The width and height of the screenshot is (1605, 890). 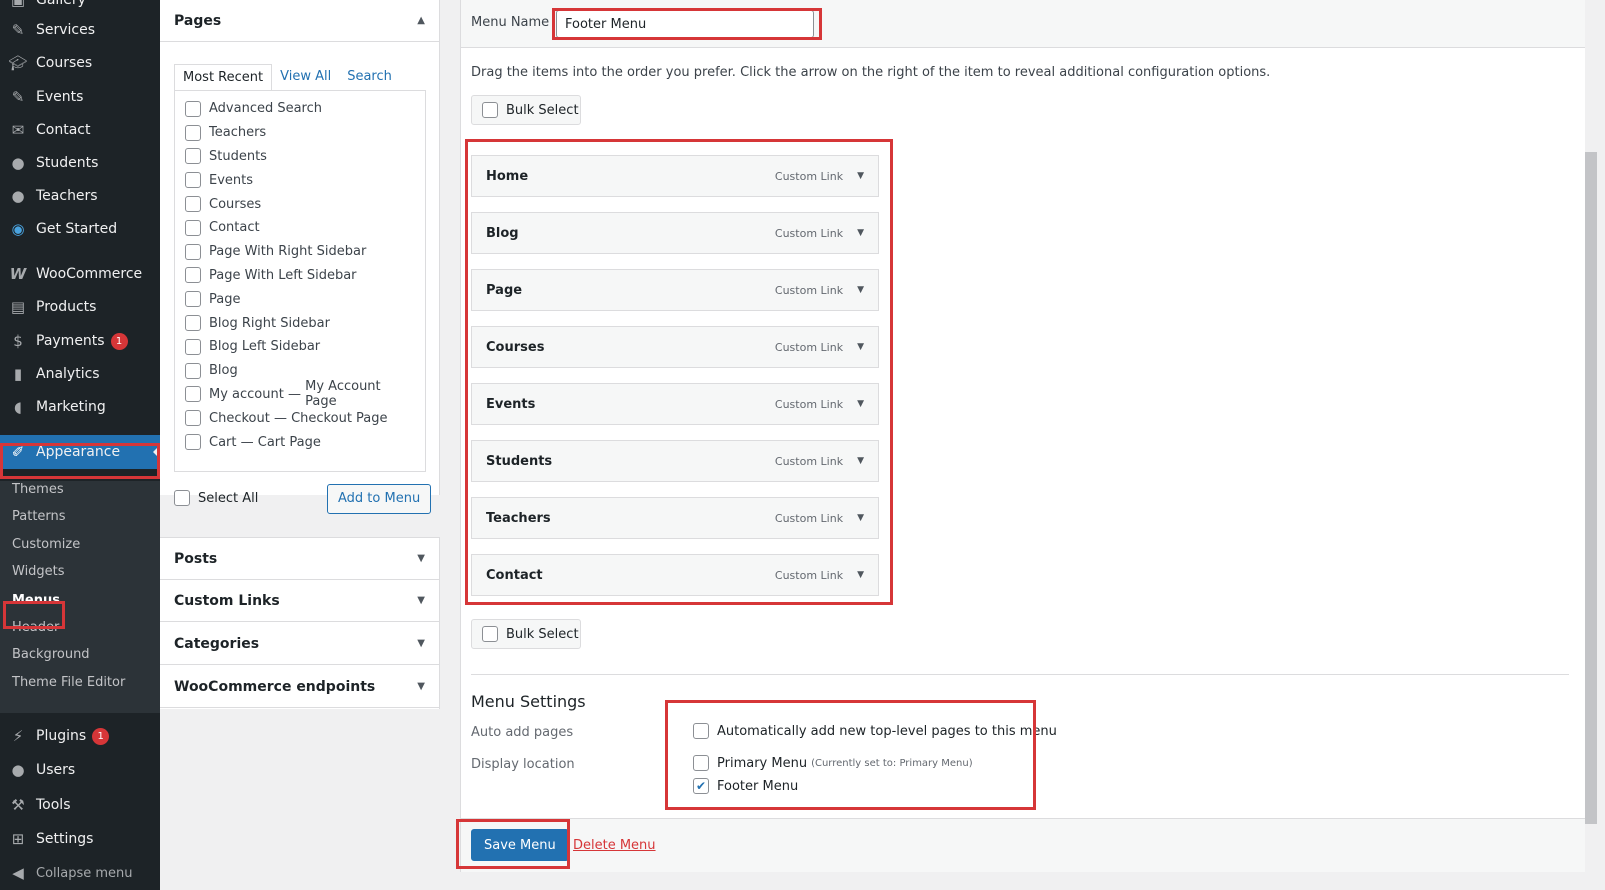 What do you see at coordinates (223, 77) in the screenshot?
I see `tab-most-recent: Most Recent` at bounding box center [223, 77].